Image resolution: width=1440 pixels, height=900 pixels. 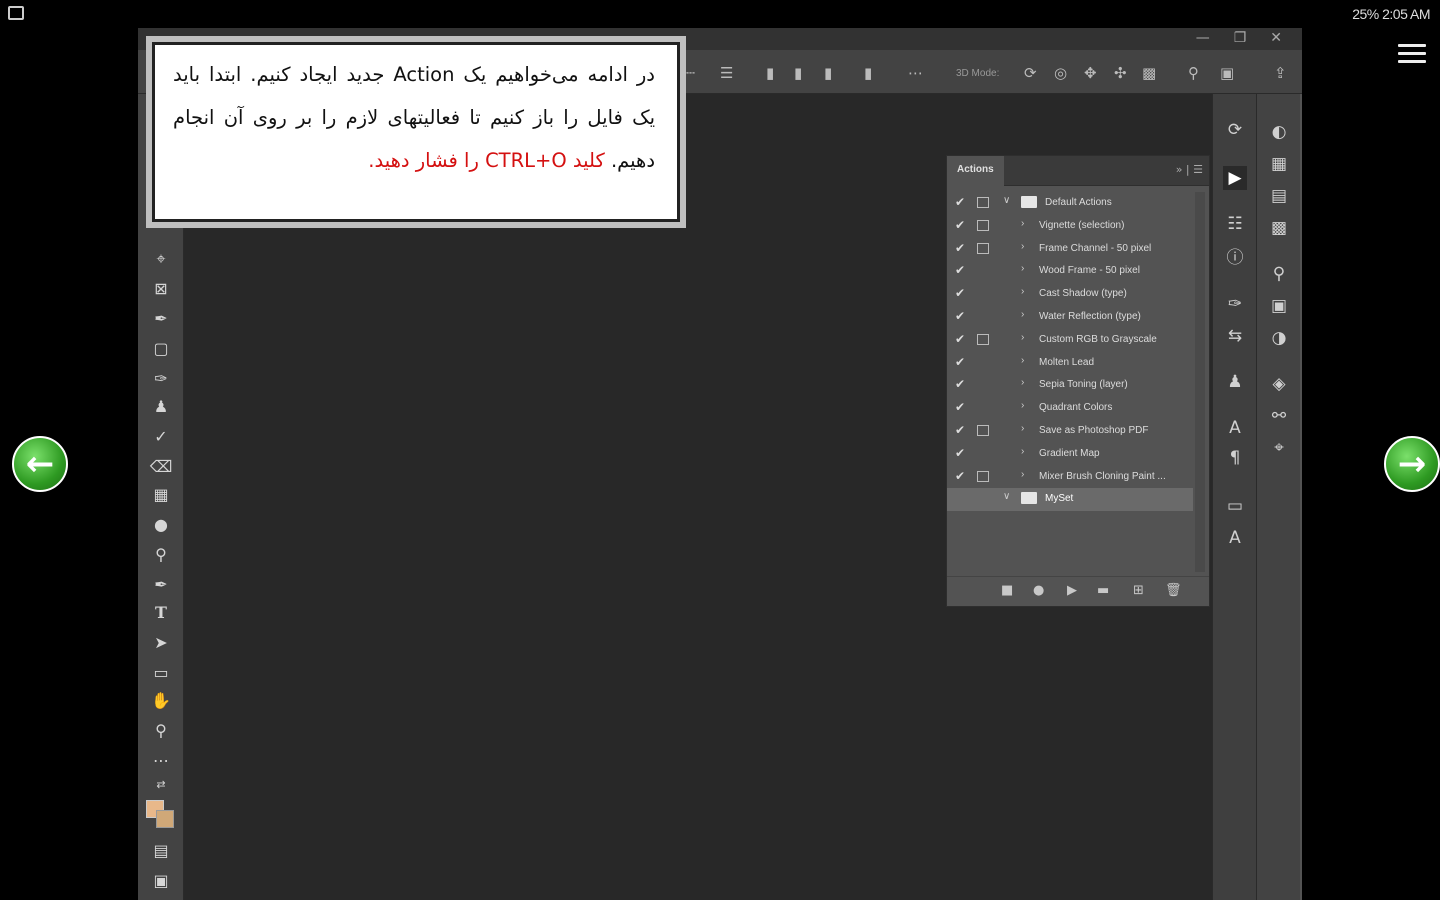 I want to click on hand-tool-icon: ✋, so click(x=161, y=701).